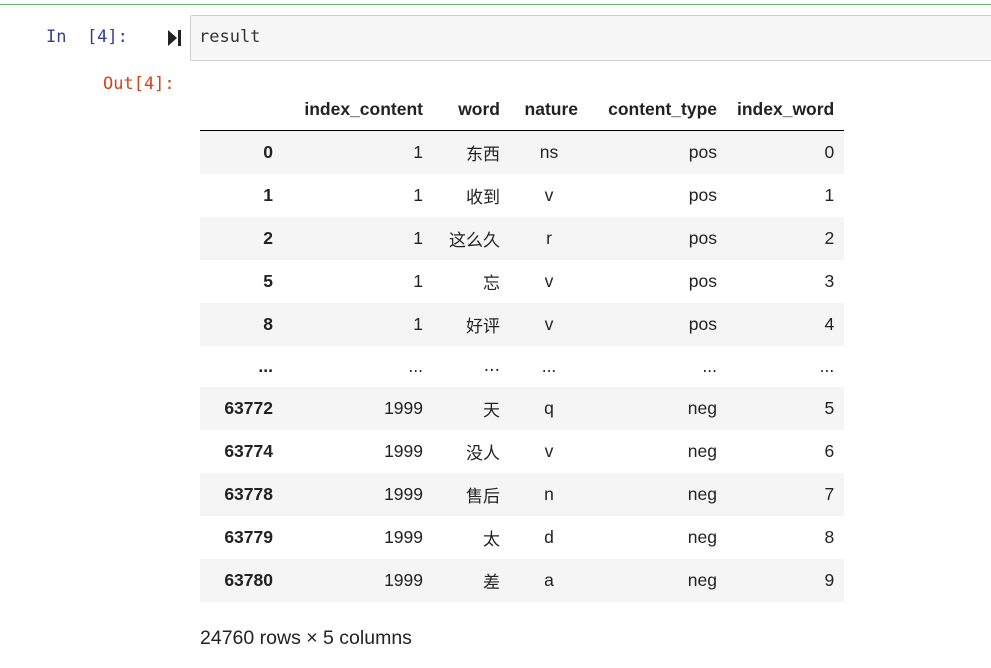 Image resolution: width=991 pixels, height=668 pixels. I want to click on column-header: nature, so click(549, 110).